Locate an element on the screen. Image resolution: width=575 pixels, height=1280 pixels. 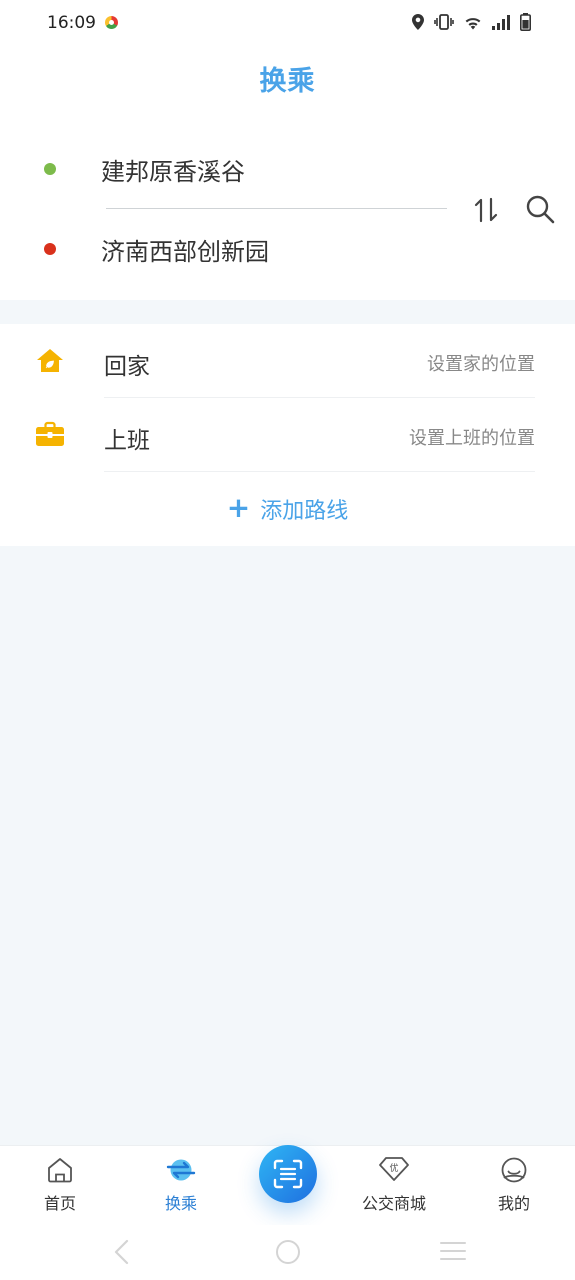
system-nav-bar is located at coordinates (287, 1252).